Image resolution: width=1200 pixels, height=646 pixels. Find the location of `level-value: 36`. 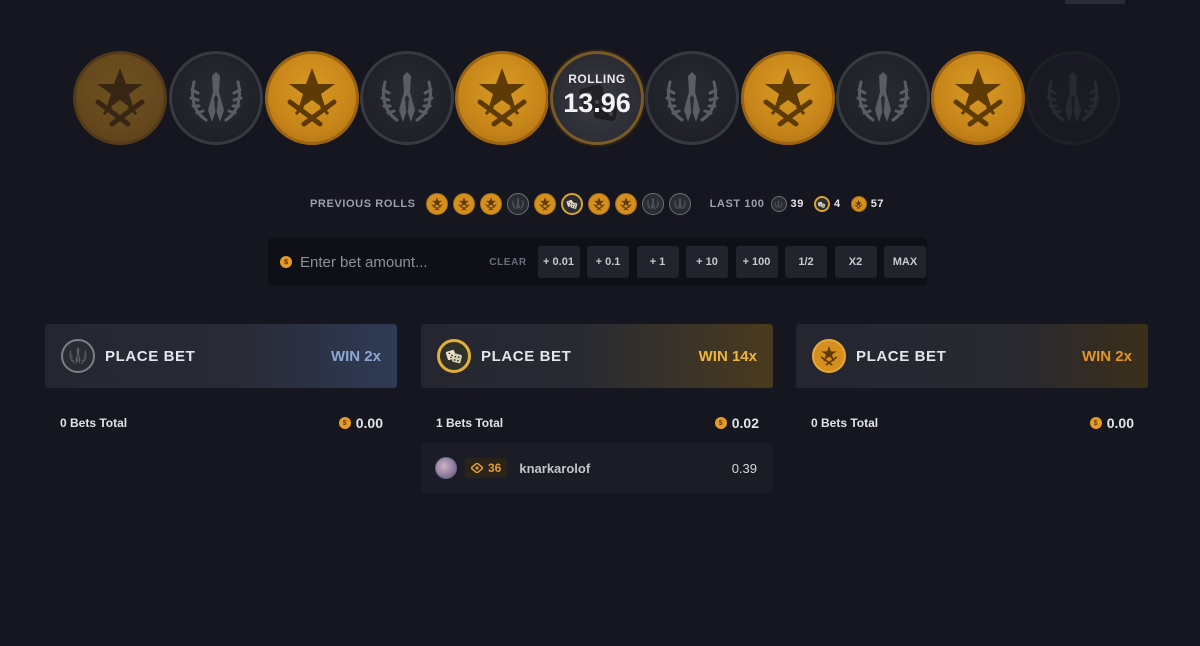

level-value: 36 is located at coordinates (495, 468).